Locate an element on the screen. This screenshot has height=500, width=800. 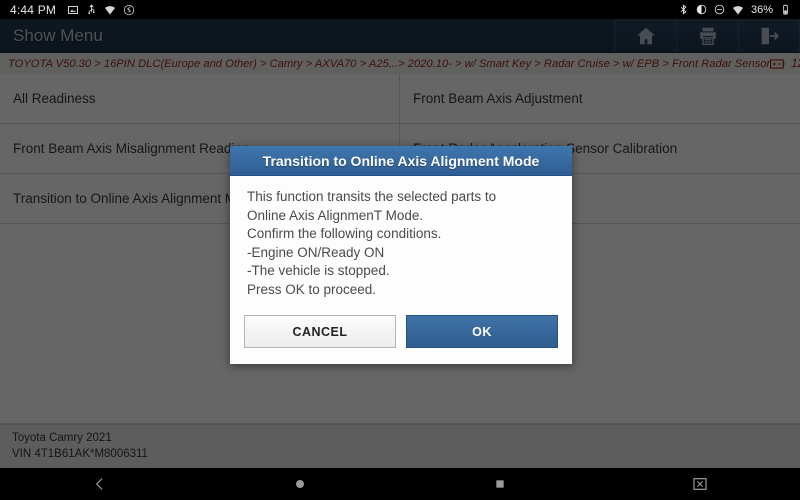
circle-icon is located at coordinates (300, 484).